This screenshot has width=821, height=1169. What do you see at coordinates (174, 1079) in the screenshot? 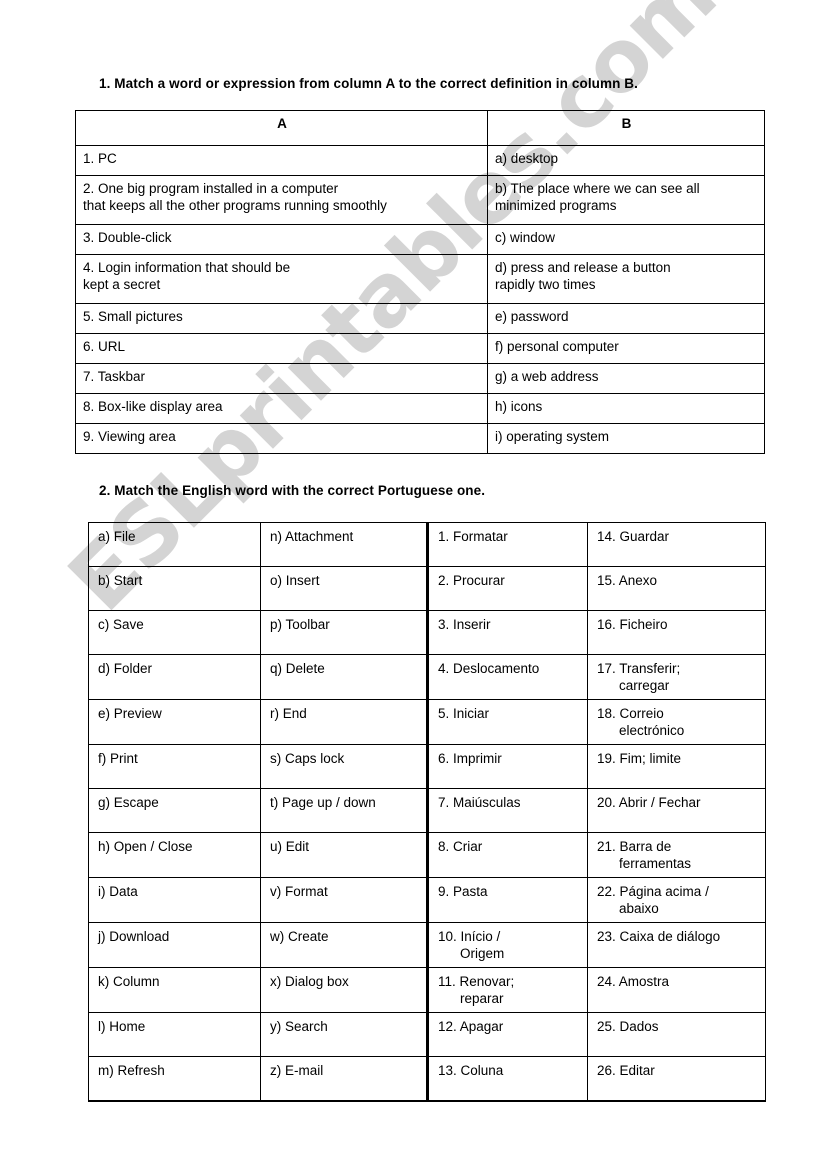
I see `english-cell-1: m) Refresh` at bounding box center [174, 1079].